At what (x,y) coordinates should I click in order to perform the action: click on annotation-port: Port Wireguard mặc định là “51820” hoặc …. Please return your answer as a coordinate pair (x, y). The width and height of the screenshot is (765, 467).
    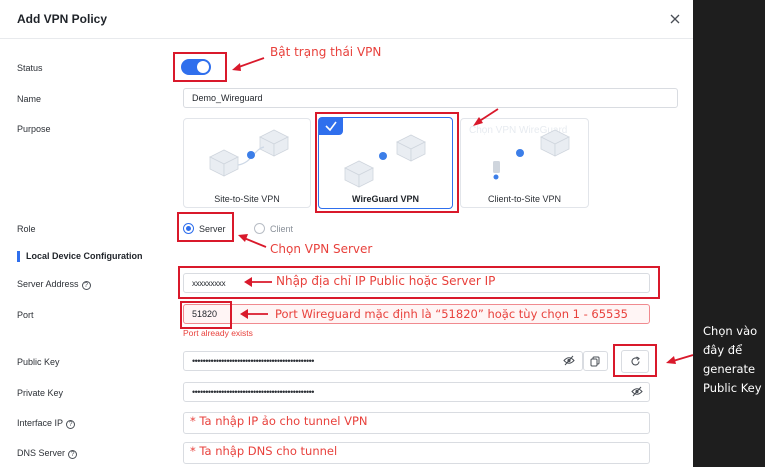
    Looking at the image, I should click on (452, 314).